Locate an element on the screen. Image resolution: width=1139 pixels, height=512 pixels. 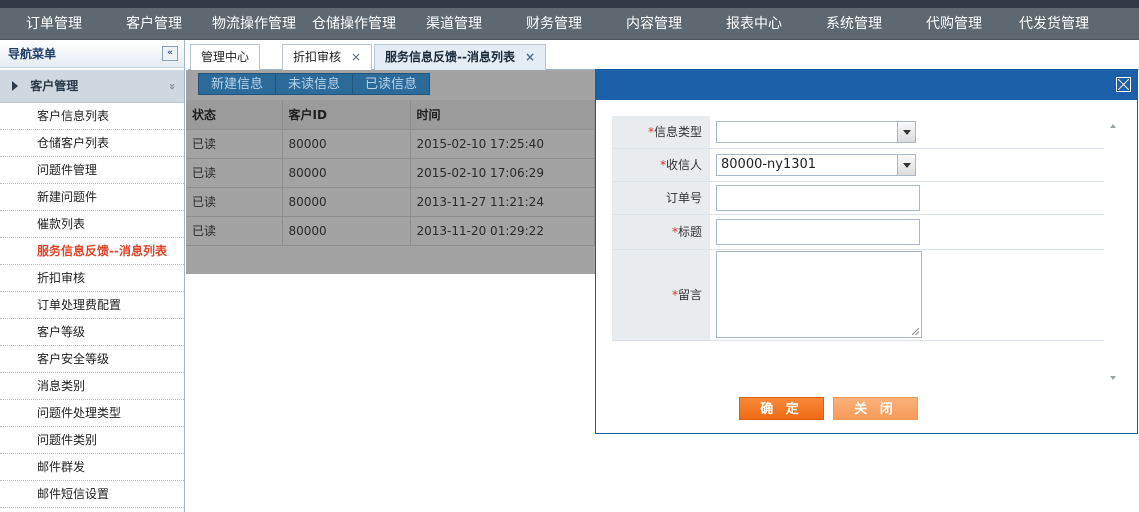
dialog-scrollbar is located at coordinates (1114, 251).